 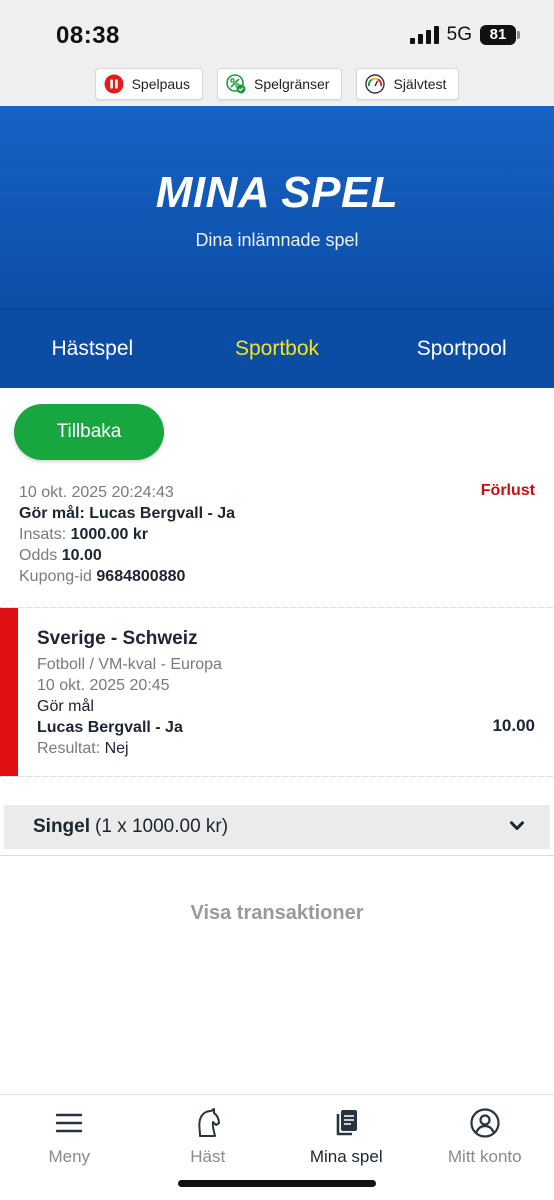 I want to click on result-value: Nej, so click(x=116, y=748).